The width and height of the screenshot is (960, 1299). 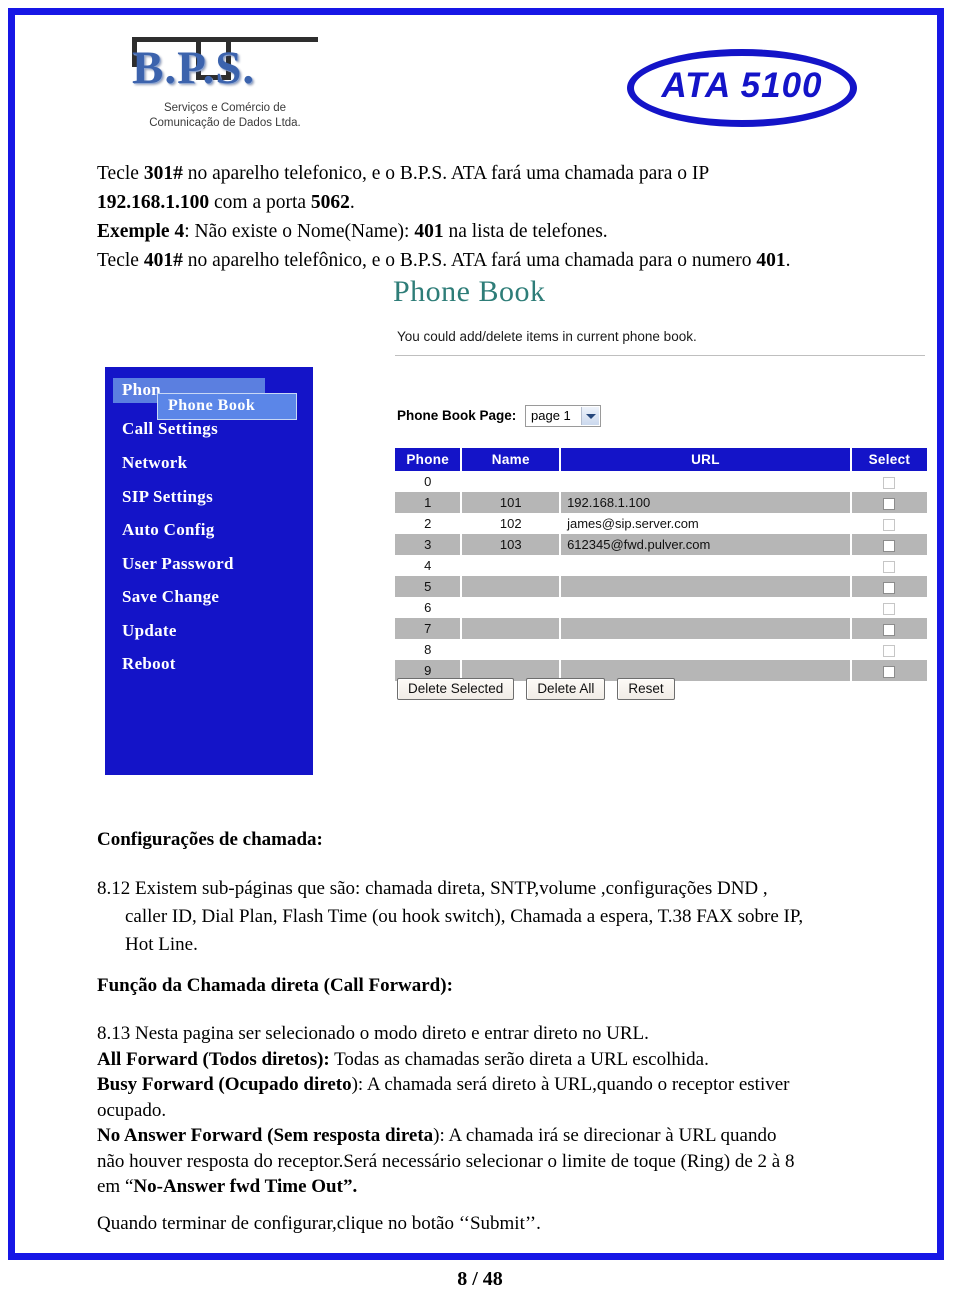 I want to click on table-header-row: Phone Name URL Select, so click(x=661, y=459).